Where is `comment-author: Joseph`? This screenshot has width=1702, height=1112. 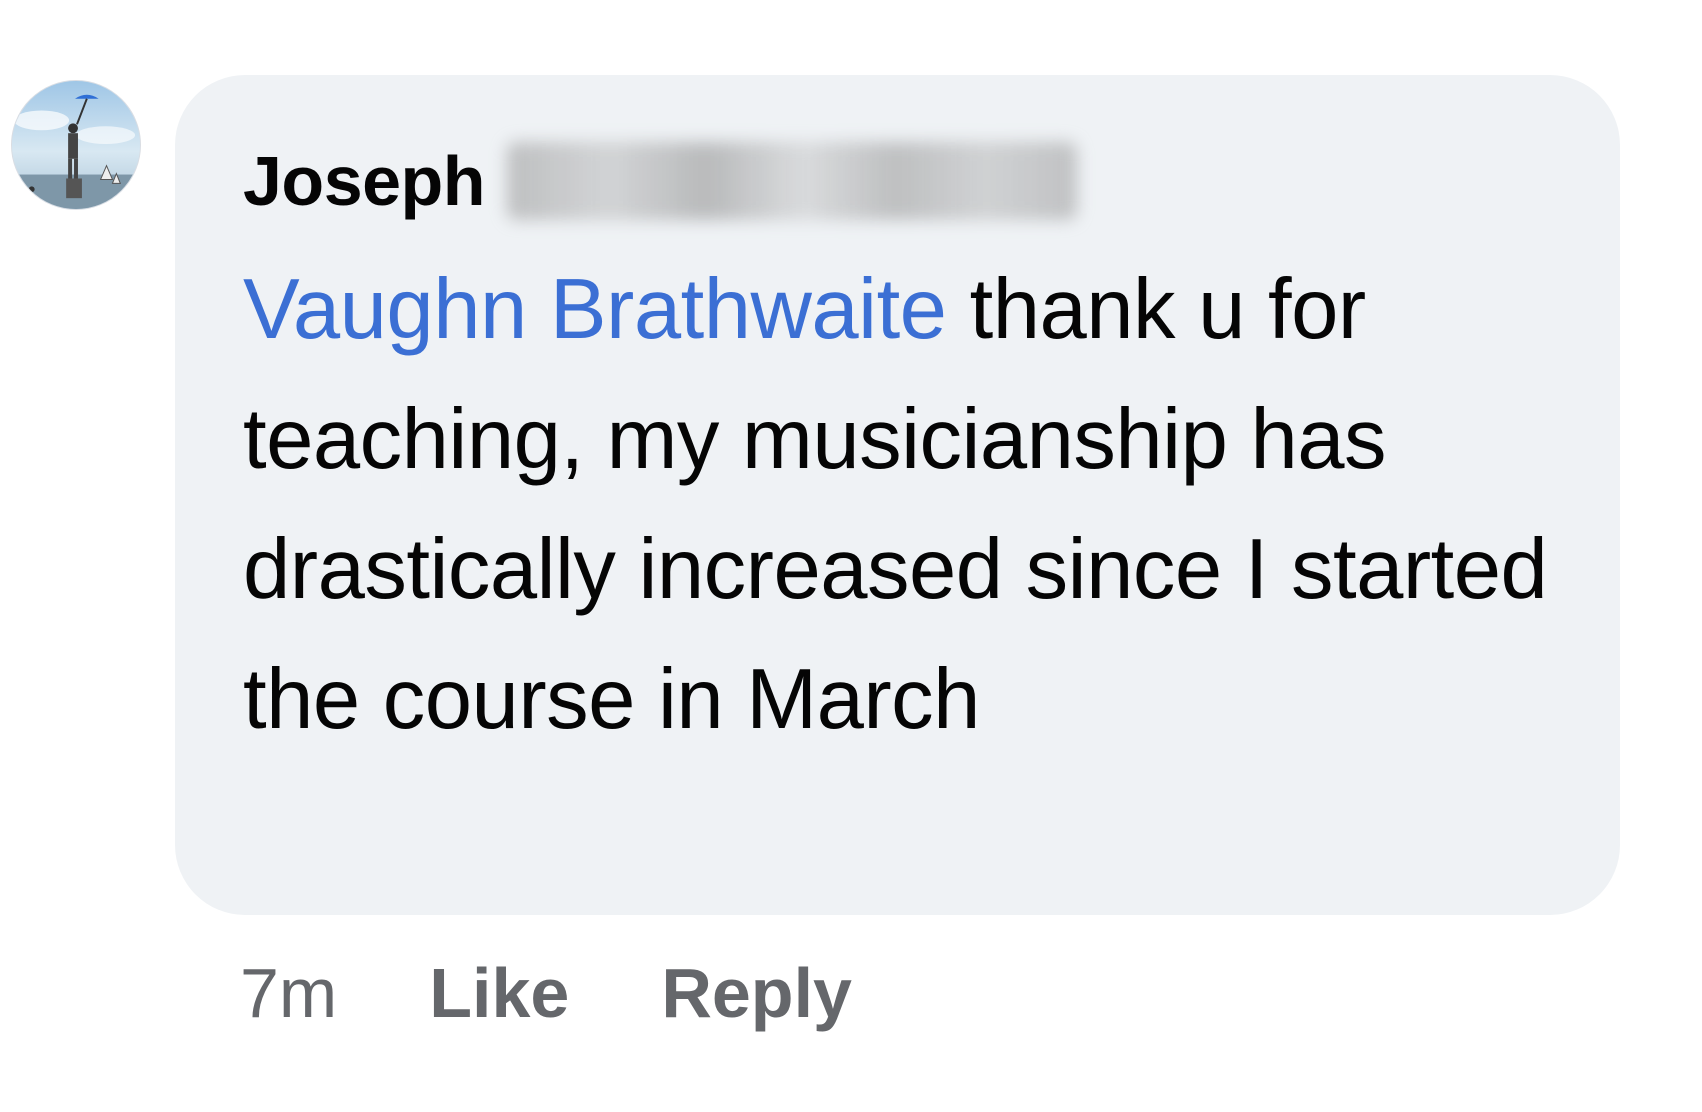
comment-author: Joseph is located at coordinates (660, 181).